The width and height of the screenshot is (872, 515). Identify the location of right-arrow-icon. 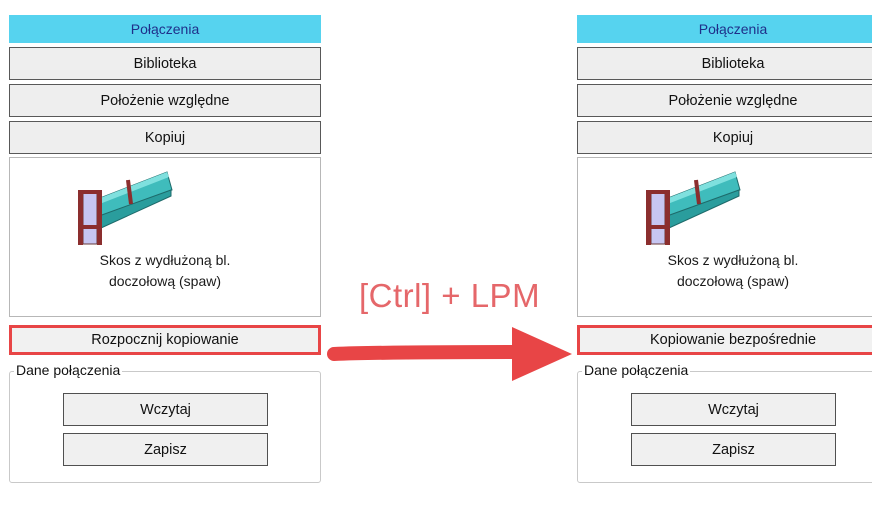
(449, 354).